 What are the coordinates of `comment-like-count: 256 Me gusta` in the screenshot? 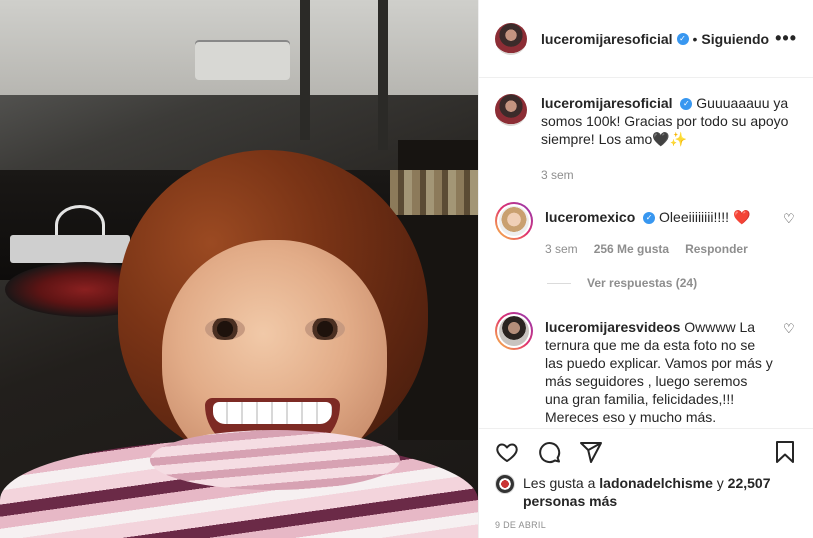 It's located at (631, 249).